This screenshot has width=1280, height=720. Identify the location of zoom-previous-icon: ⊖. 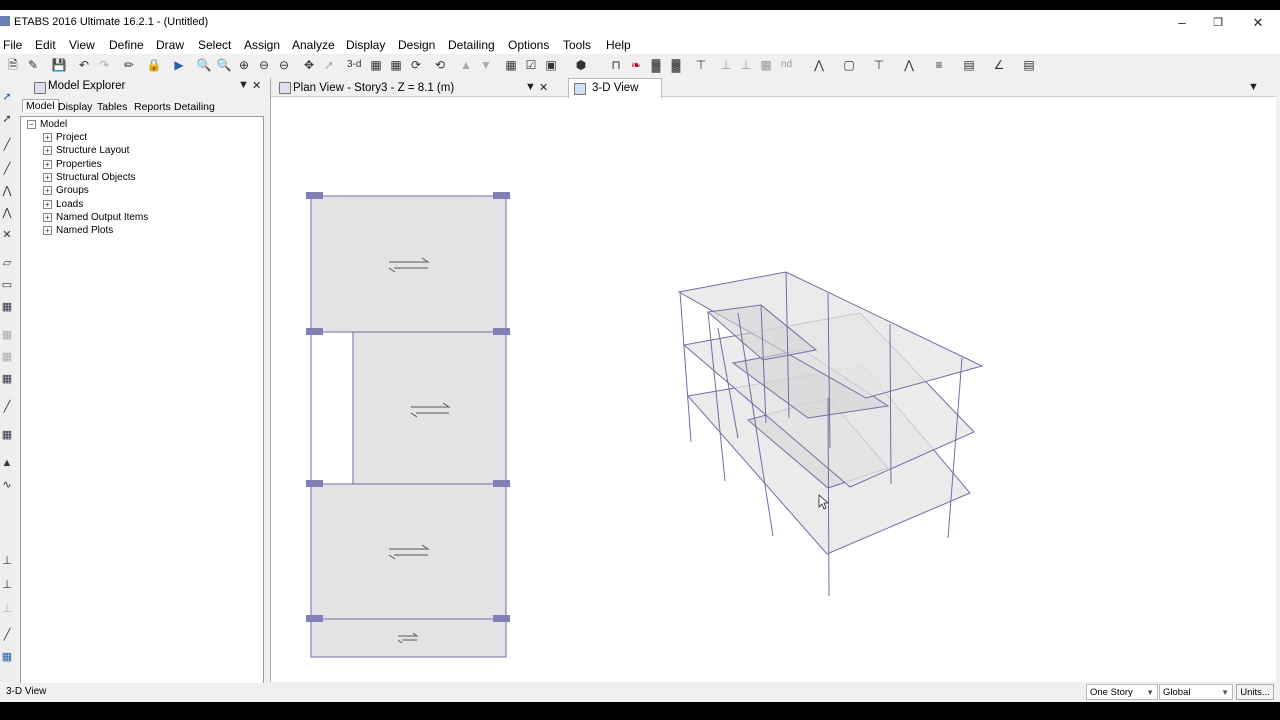
(284, 65).